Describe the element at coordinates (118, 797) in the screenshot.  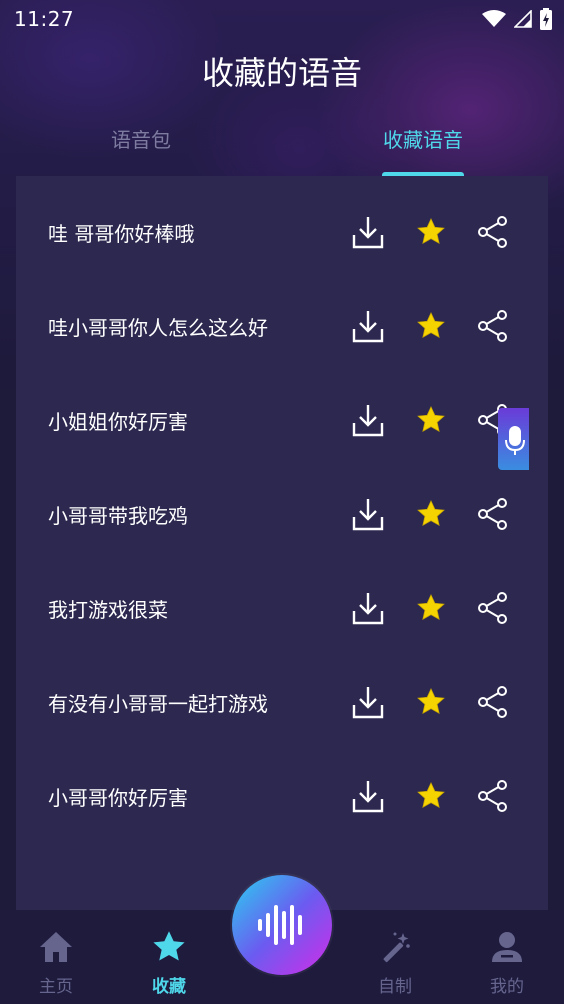
I see `voice-label: 小哥哥你好厉害` at that location.